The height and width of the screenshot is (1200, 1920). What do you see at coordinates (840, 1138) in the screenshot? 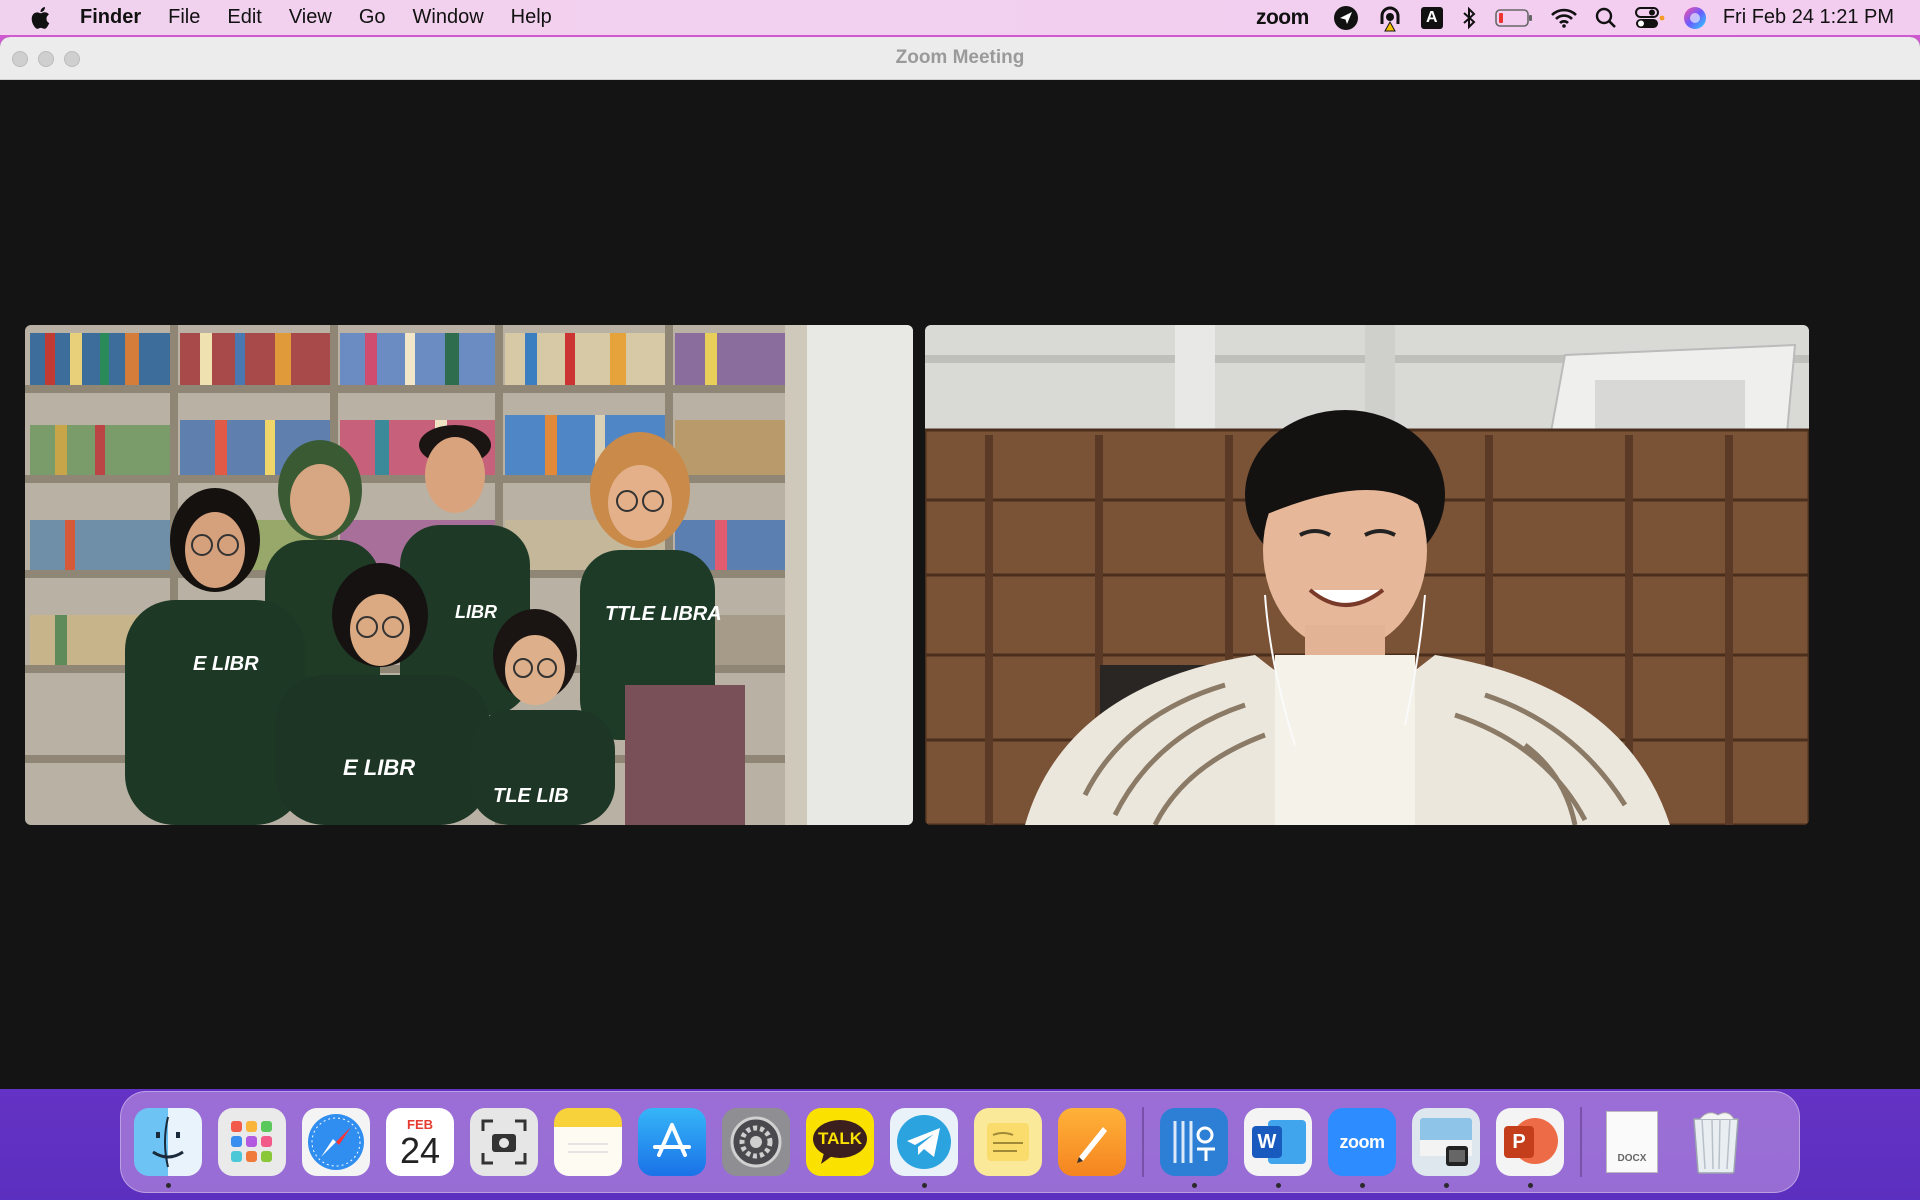
I see `kakao-talk-label: TALK` at bounding box center [840, 1138].